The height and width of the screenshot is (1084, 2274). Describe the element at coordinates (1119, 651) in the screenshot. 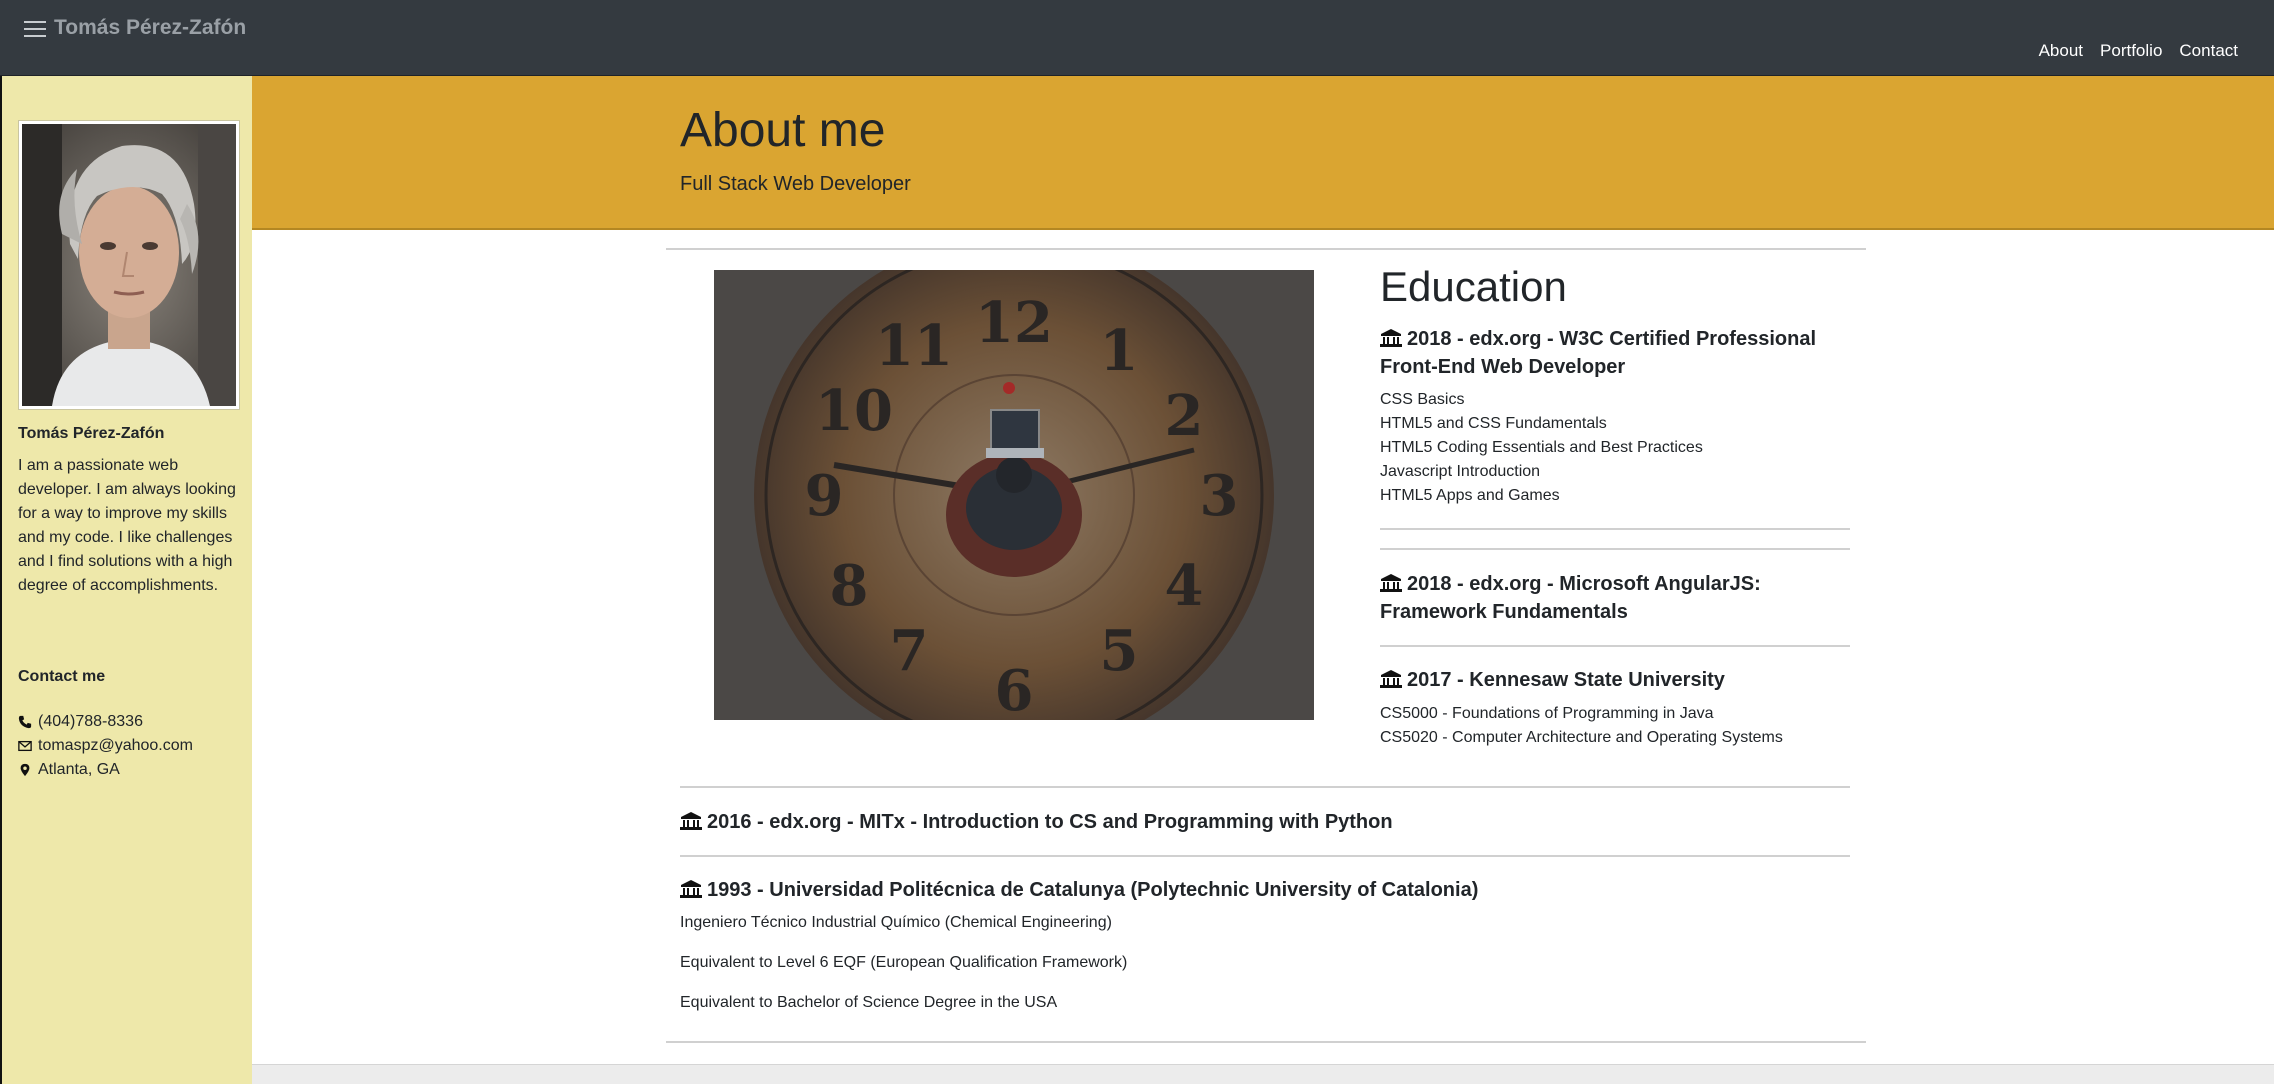

I see `svg-text: 5` at that location.